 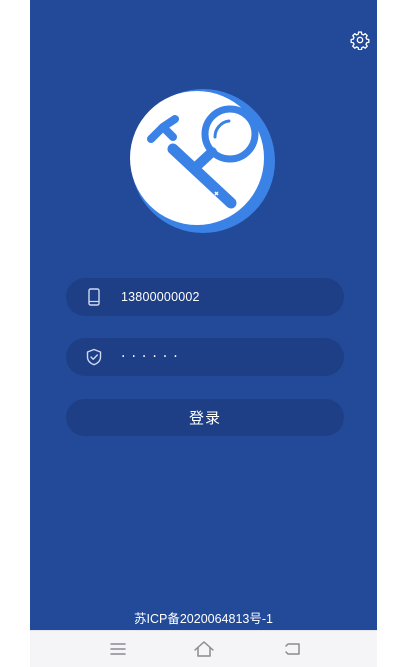 I want to click on phone-icon, so click(x=94, y=297).